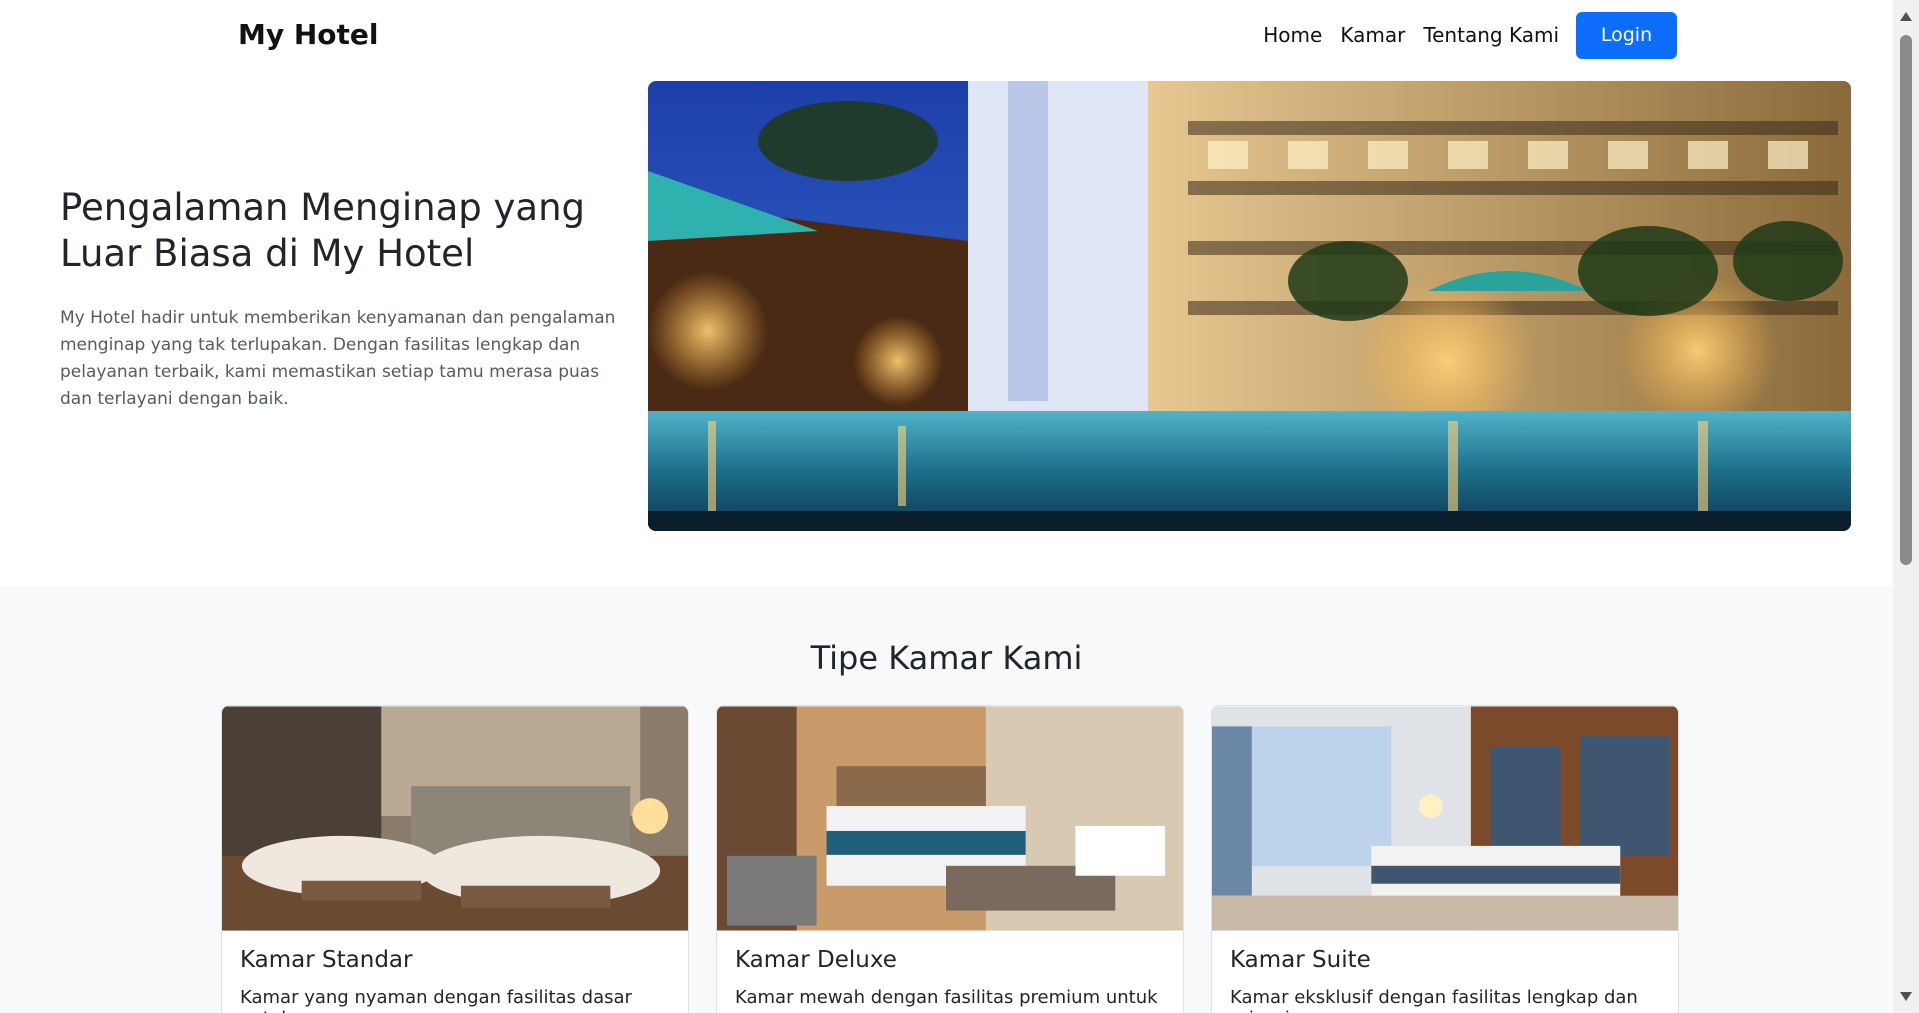 The width and height of the screenshot is (1919, 1013). I want to click on nav-links: Home Kamar Tentang Kami Login, so click(1465, 35).